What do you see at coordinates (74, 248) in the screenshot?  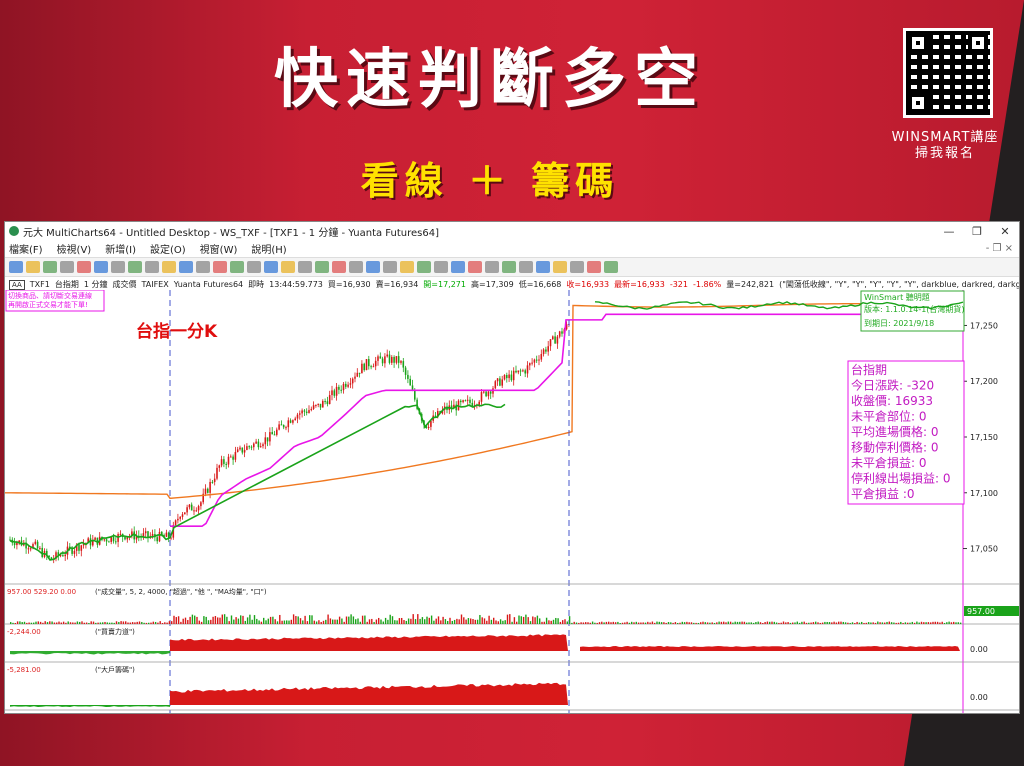 I see `menu-view: 檢視(V)` at bounding box center [74, 248].